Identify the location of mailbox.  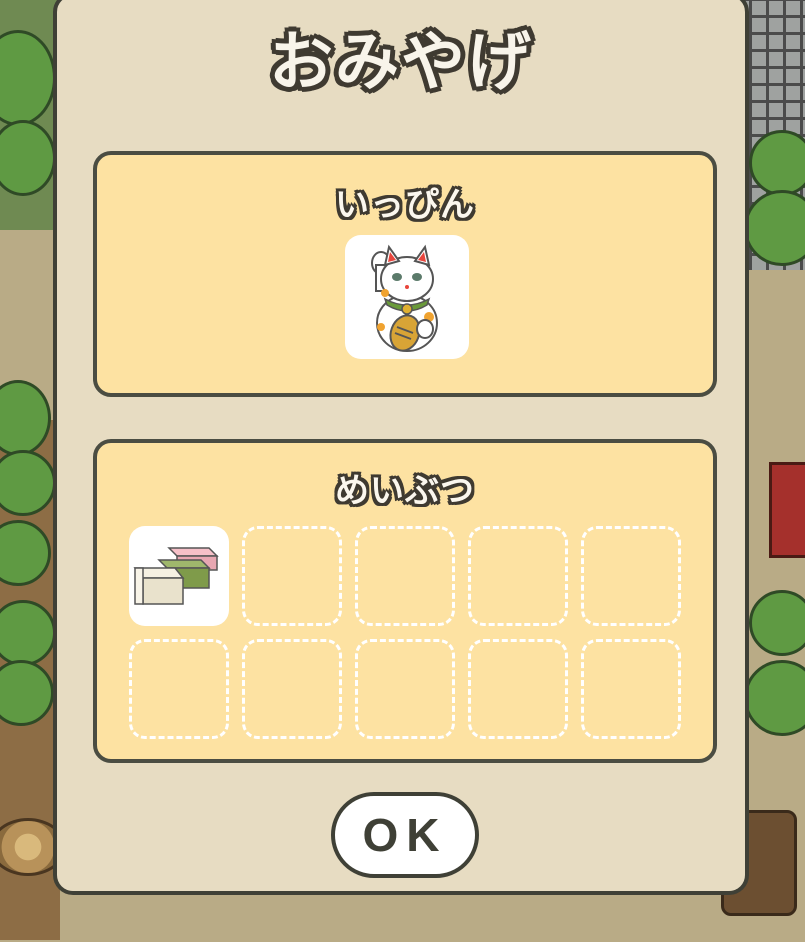
(787, 510).